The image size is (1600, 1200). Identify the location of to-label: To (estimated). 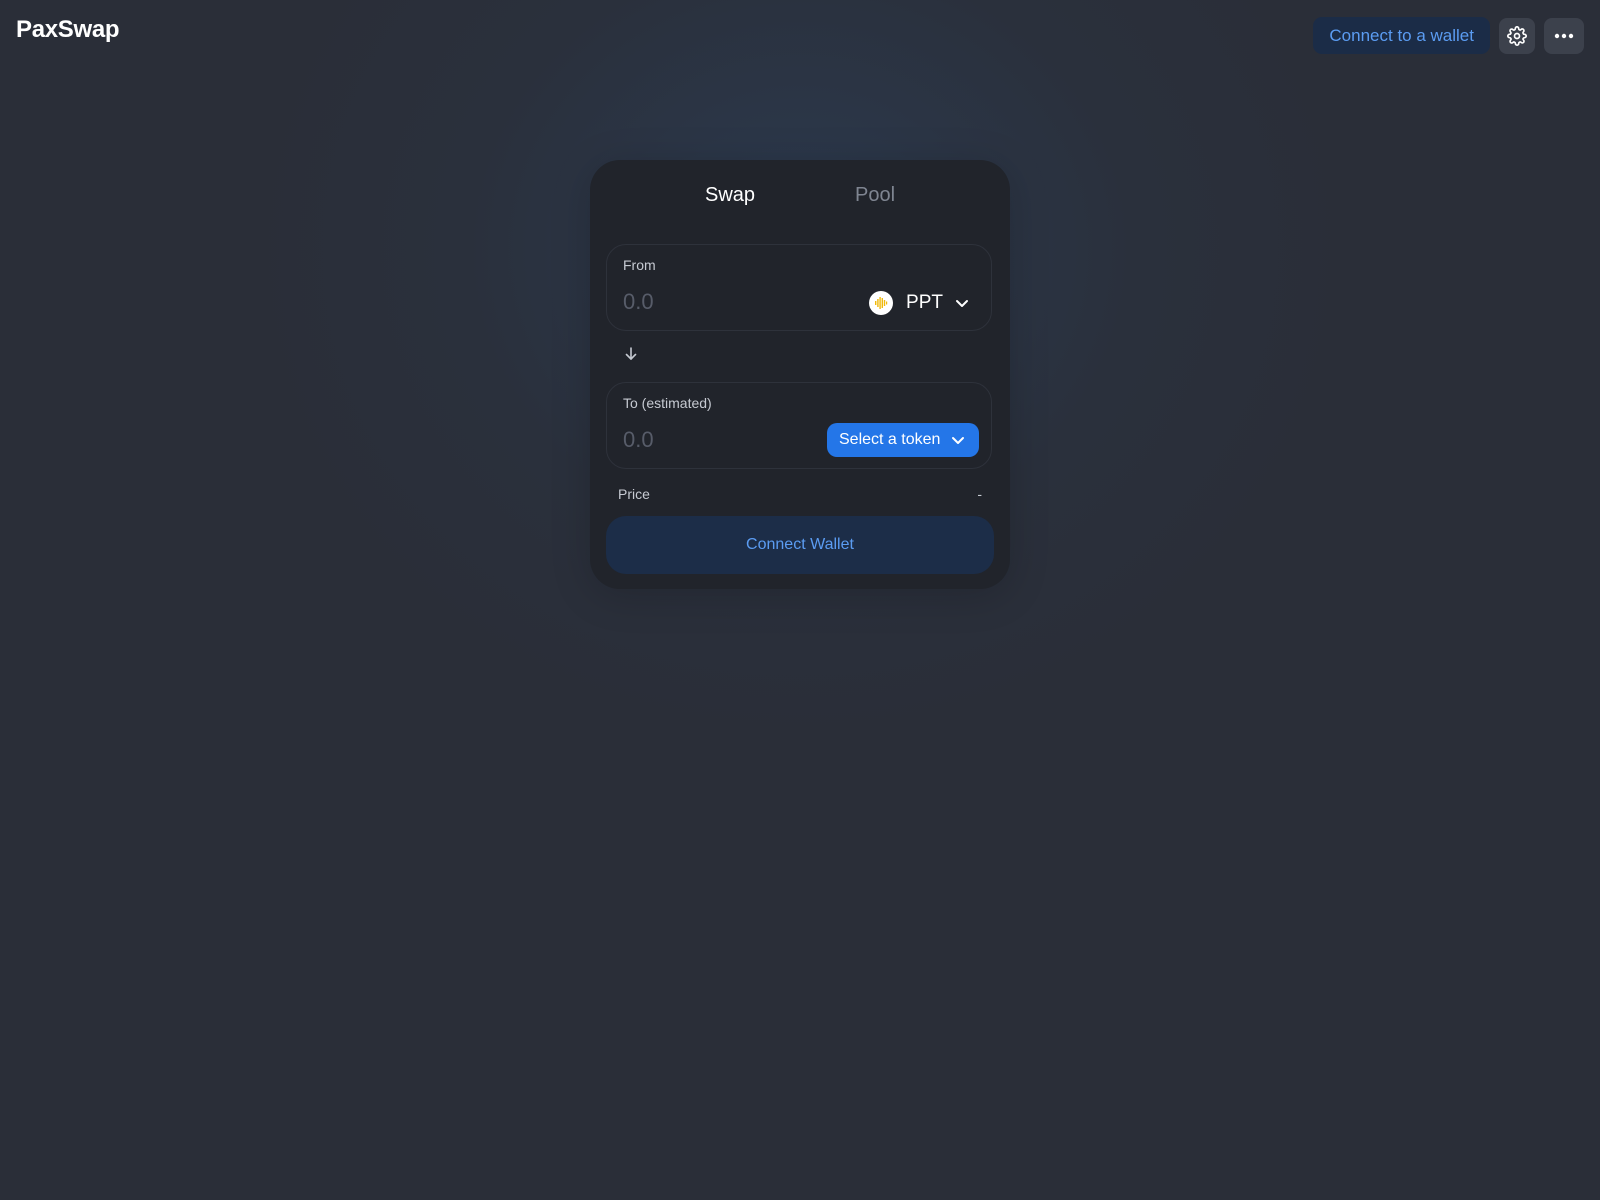
(667, 403).